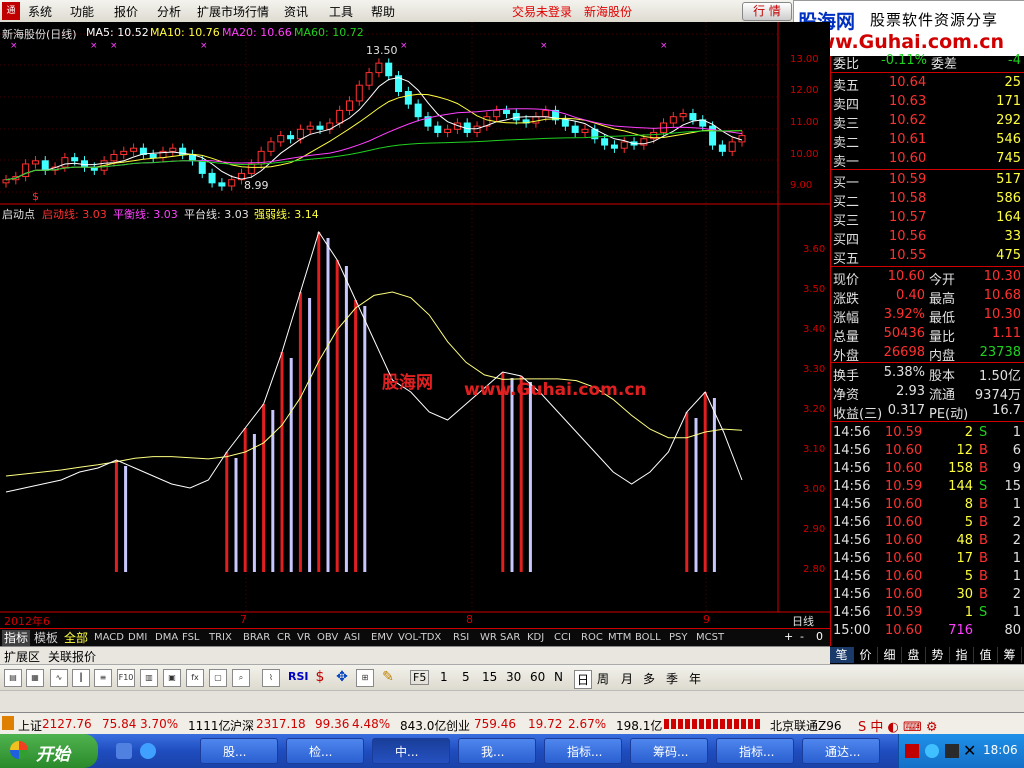 The image size is (1024, 768). What do you see at coordinates (81, 678) in the screenshot?
I see `kline-icon: ┃` at bounding box center [81, 678].